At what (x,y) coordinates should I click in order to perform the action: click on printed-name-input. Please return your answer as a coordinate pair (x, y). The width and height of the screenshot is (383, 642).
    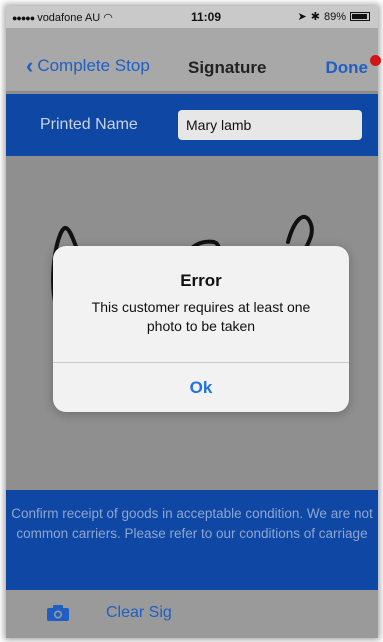
    Looking at the image, I should click on (270, 125).